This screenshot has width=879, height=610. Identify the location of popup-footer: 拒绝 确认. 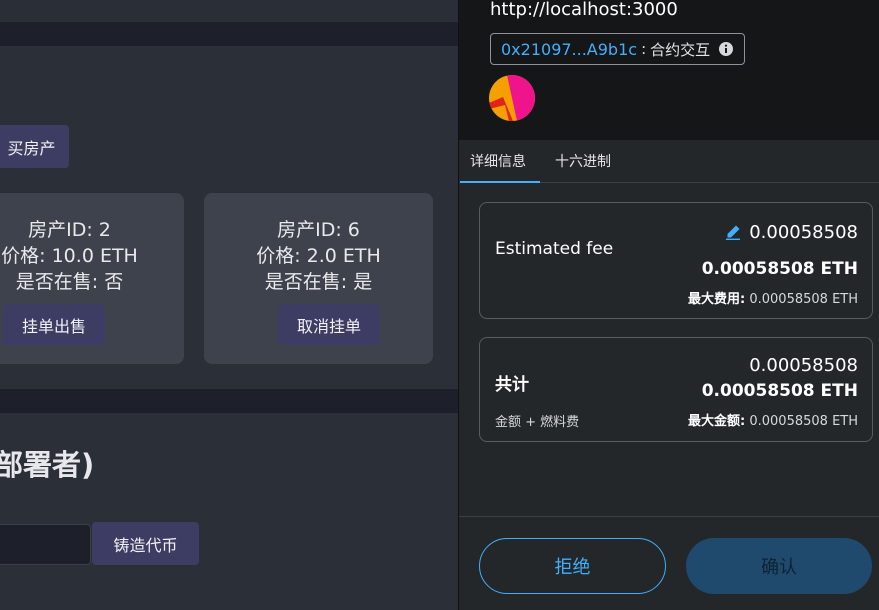
(669, 563).